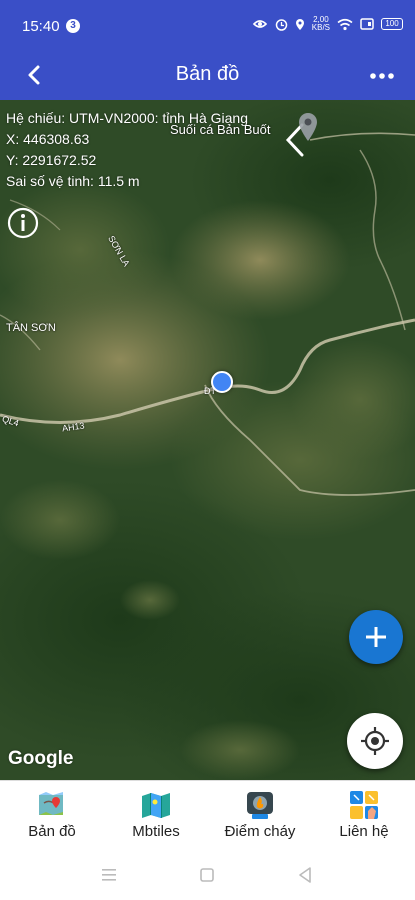 The height and width of the screenshot is (900, 415). What do you see at coordinates (382, 76) in the screenshot?
I see `more-dots-icon` at bounding box center [382, 76].